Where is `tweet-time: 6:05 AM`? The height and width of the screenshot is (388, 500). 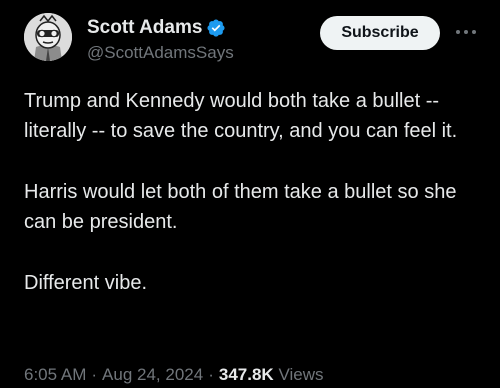
tweet-time: 6:05 AM is located at coordinates (55, 374).